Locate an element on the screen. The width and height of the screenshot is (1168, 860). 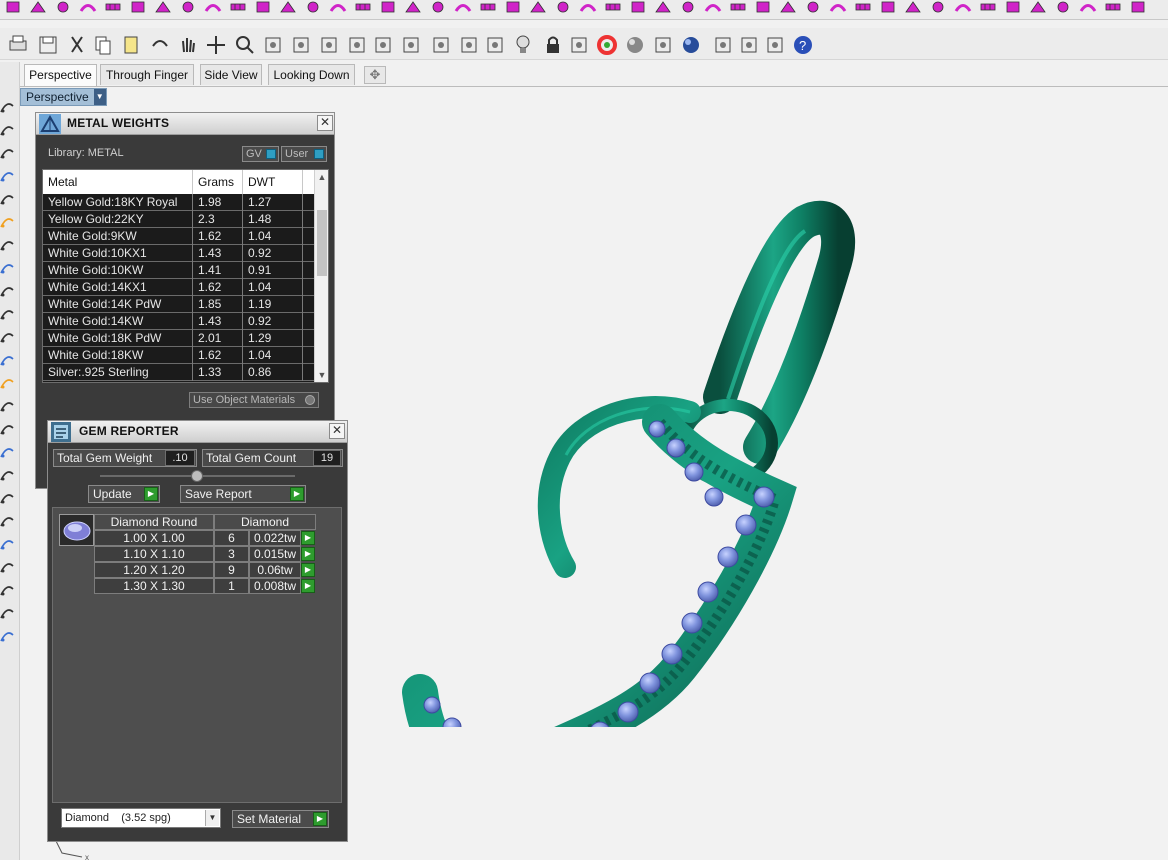
close-icon: ✕ is located at coordinates (325, 123).